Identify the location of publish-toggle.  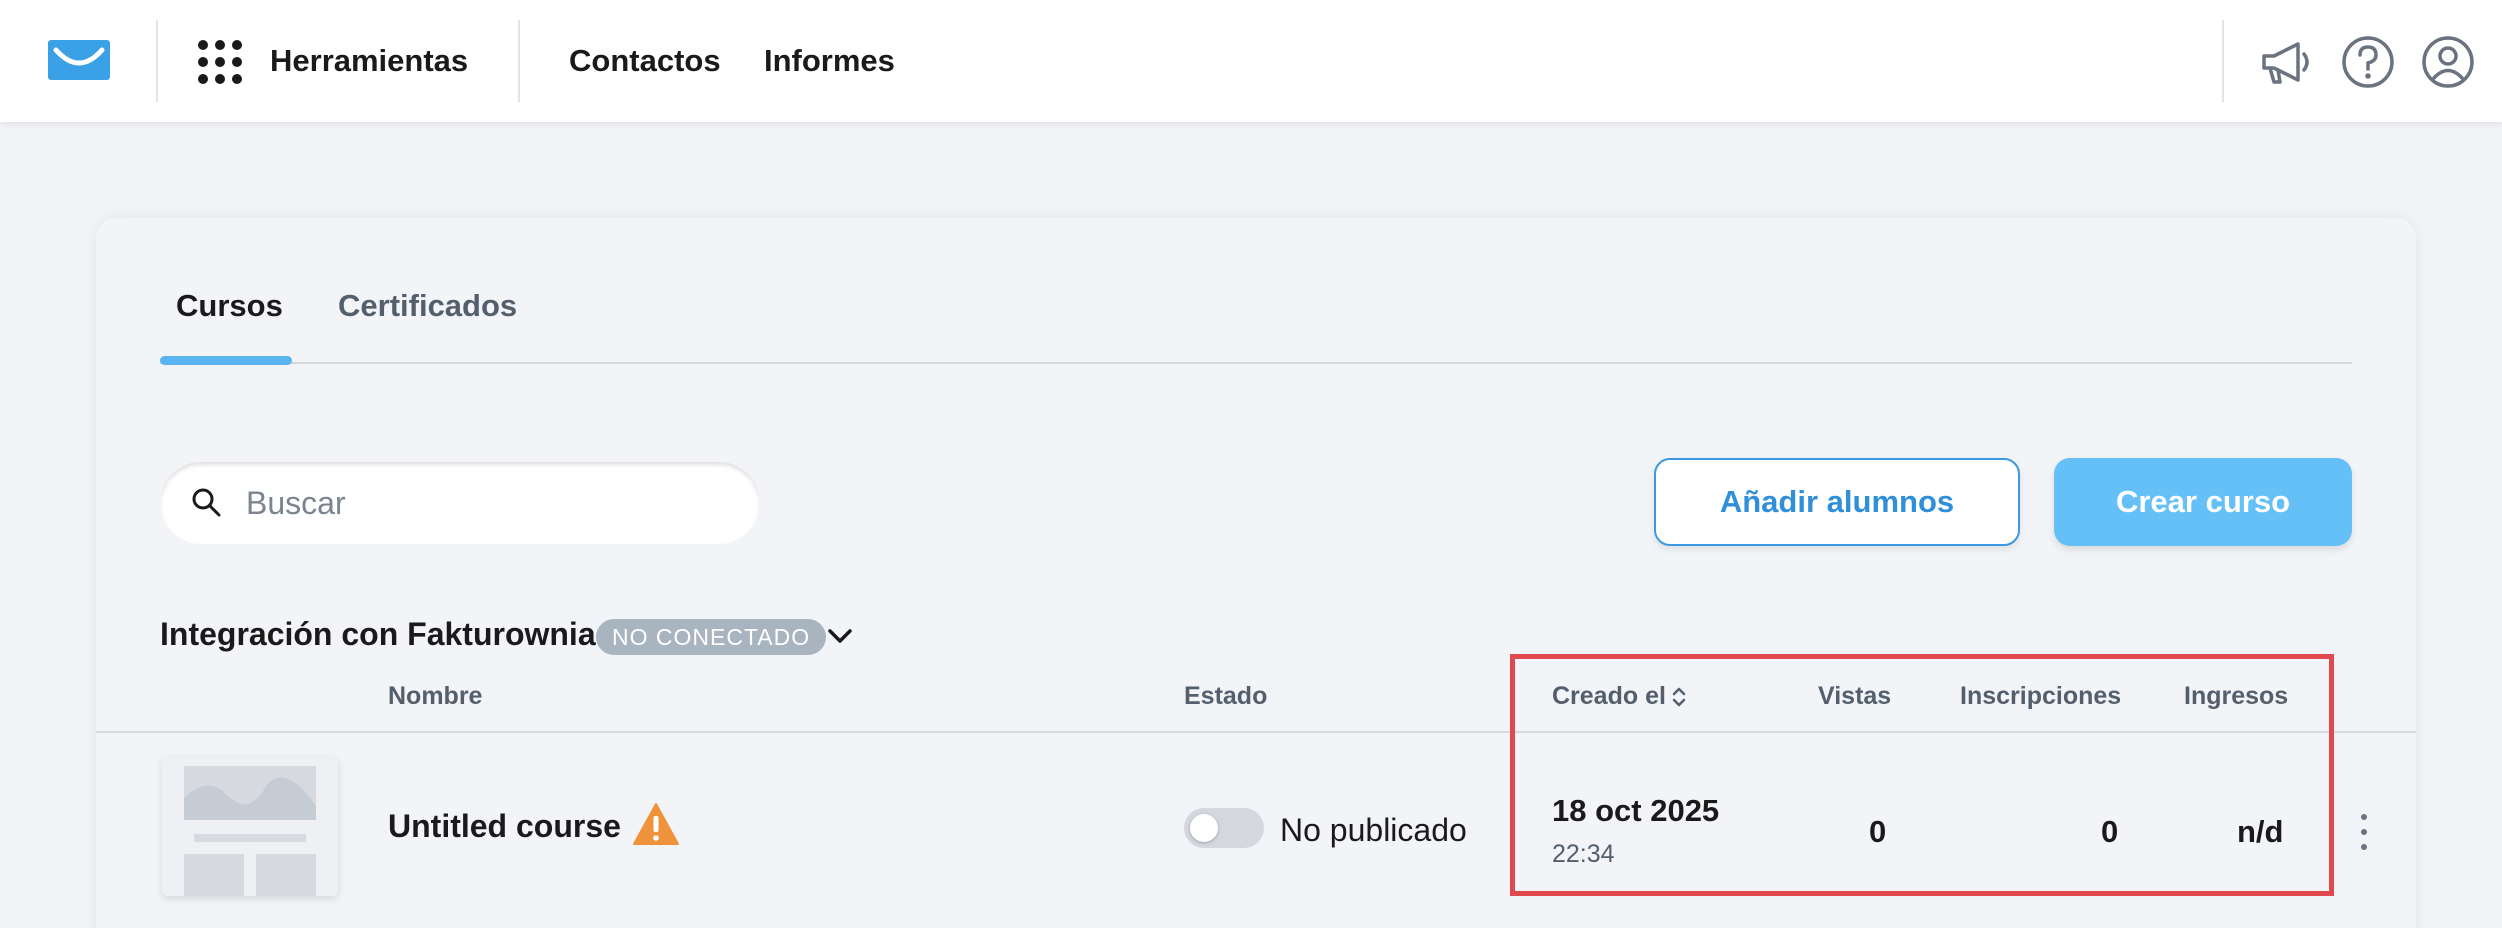
(1224, 828).